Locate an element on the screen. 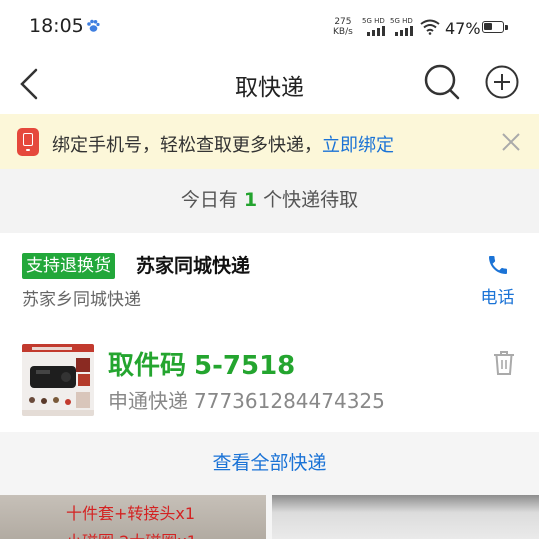 The height and width of the screenshot is (539, 539). network-speed: 275 KB/s is located at coordinates (343, 27).